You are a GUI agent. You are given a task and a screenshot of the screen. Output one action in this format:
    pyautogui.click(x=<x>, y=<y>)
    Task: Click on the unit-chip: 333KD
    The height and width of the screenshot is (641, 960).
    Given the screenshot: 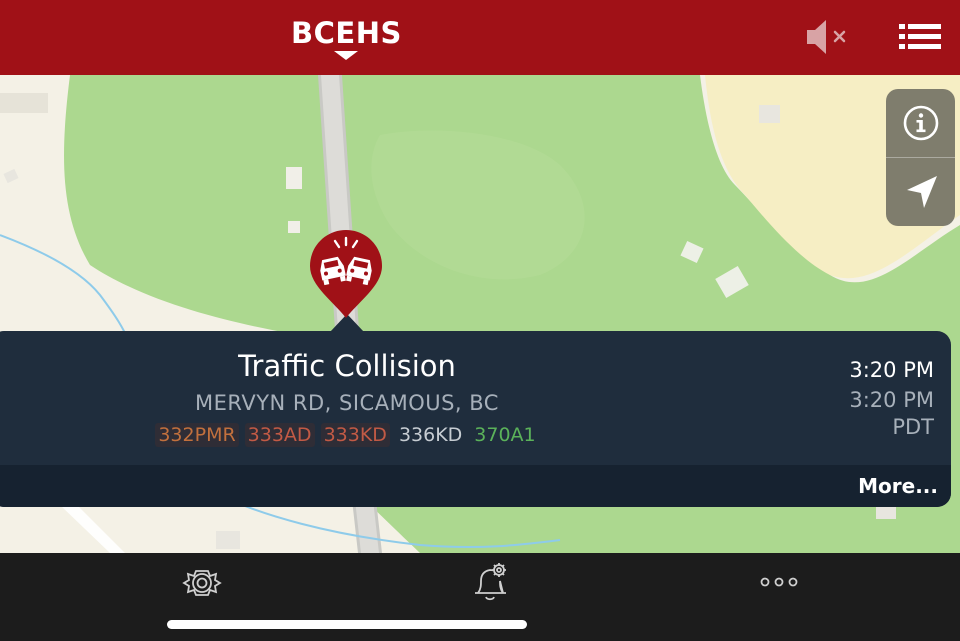 What is the action you would take?
    pyautogui.click(x=355, y=435)
    